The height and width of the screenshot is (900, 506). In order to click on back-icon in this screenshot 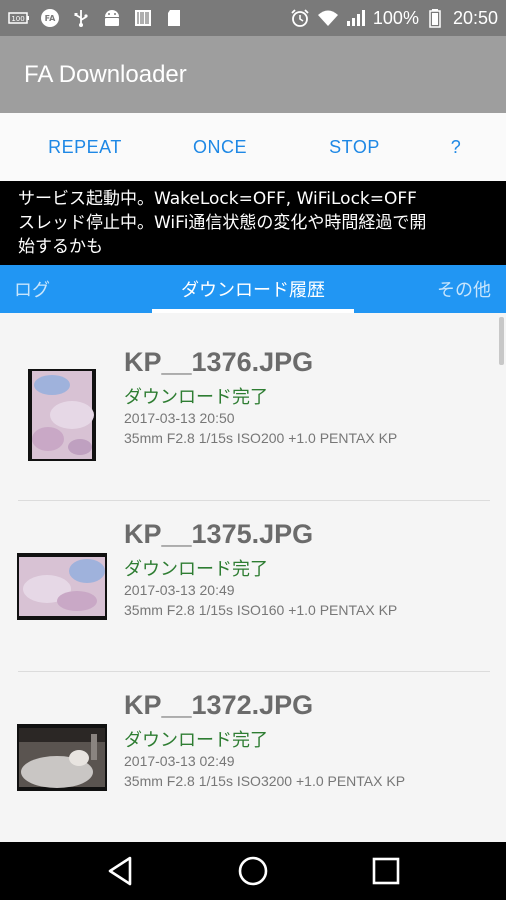, I will do `click(120, 871)`.